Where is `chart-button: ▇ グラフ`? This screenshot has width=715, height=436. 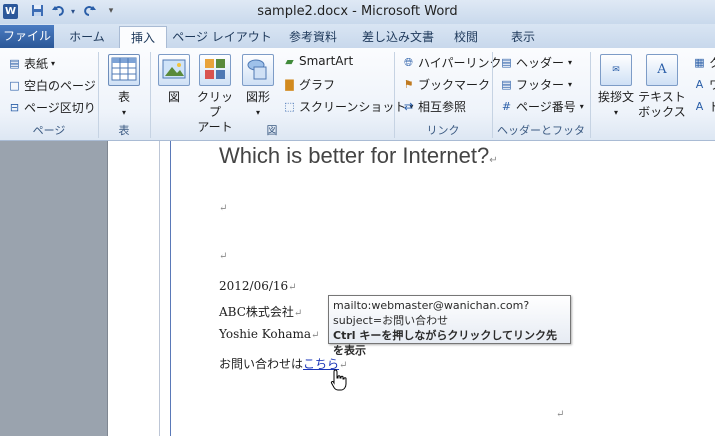
chart-button: ▇ グラフ is located at coordinates (309, 84).